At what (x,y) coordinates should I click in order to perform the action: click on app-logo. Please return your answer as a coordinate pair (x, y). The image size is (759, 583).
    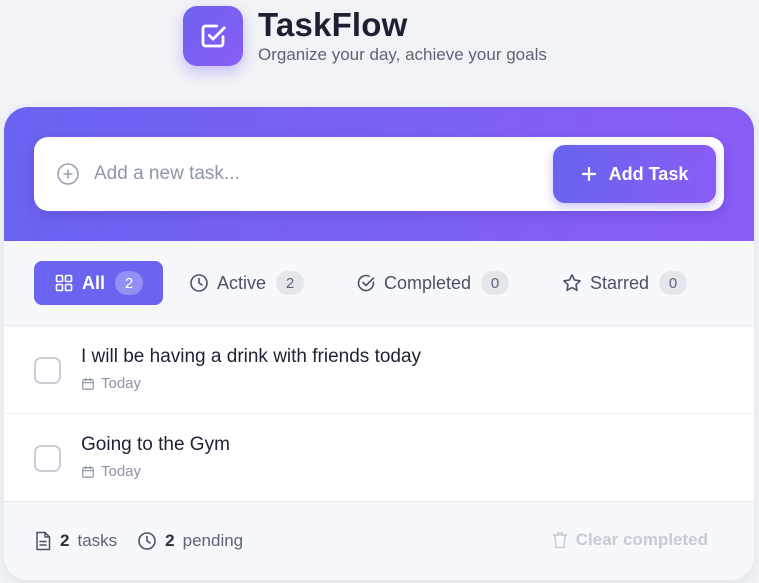
    Looking at the image, I should click on (213, 36).